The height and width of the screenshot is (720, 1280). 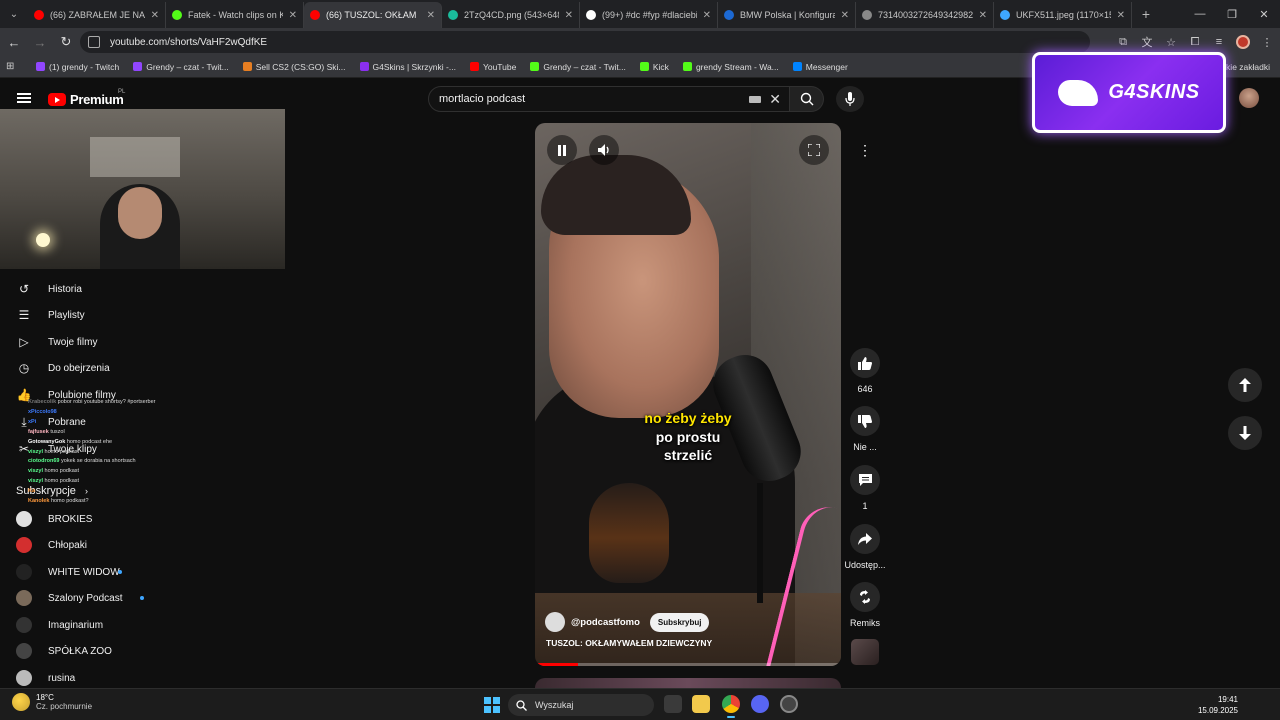 I want to click on webcam-lamp, so click(x=43, y=240).